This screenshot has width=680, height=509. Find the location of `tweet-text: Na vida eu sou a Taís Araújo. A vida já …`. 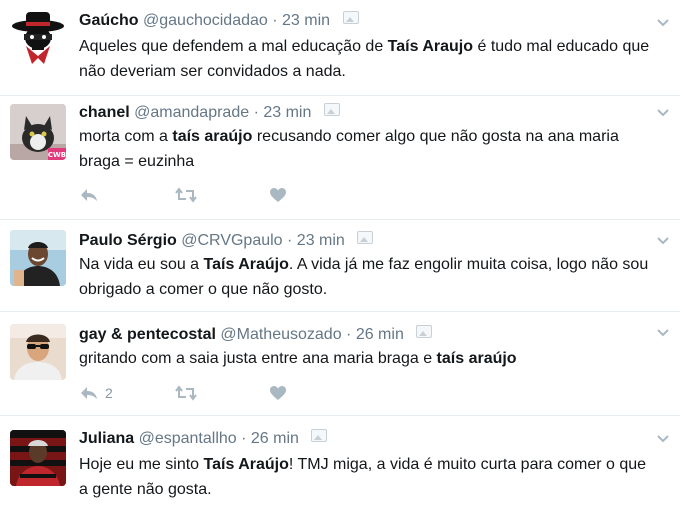

tweet-text: Na vida eu sou a Taís Araújo. A vida já … is located at coordinates (364, 277).